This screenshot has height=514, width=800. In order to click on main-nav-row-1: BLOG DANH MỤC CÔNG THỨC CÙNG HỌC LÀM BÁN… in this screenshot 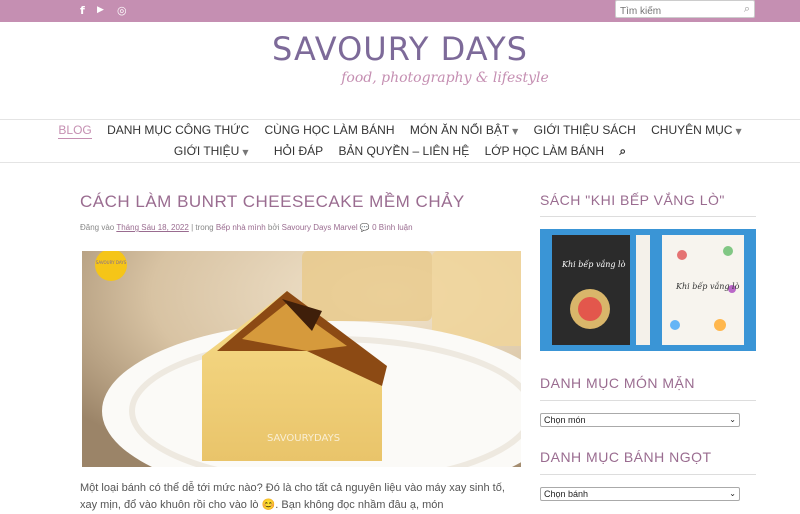, I will do `click(400, 131)`.